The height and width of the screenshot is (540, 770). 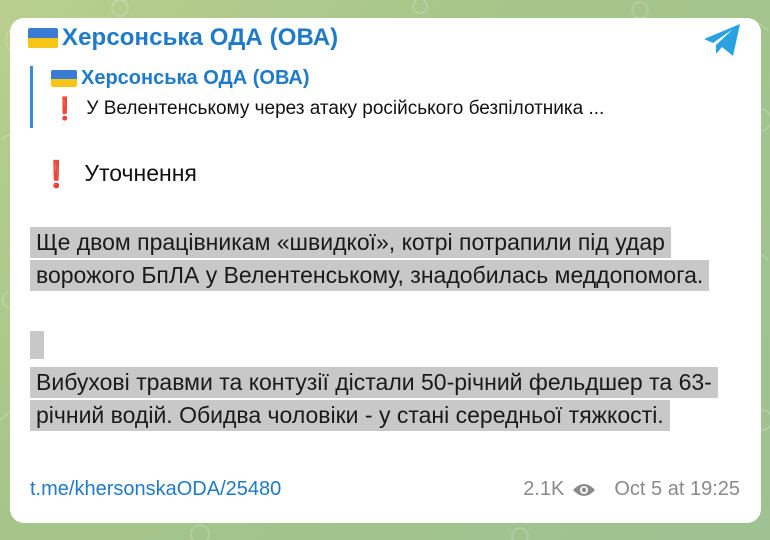 I want to click on share-icon, so click(x=722, y=40).